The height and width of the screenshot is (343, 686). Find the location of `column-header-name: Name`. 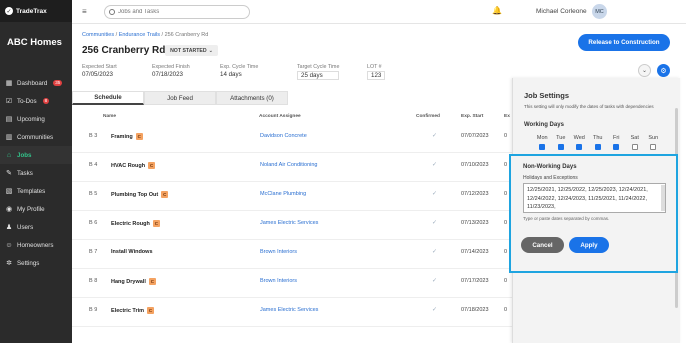

column-header-name: Name is located at coordinates (109, 116).